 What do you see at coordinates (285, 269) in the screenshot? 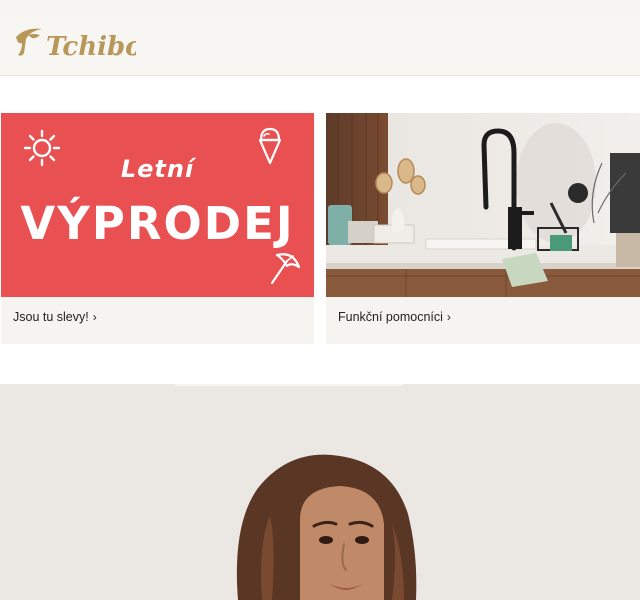
I see `umbrella-icon` at bounding box center [285, 269].